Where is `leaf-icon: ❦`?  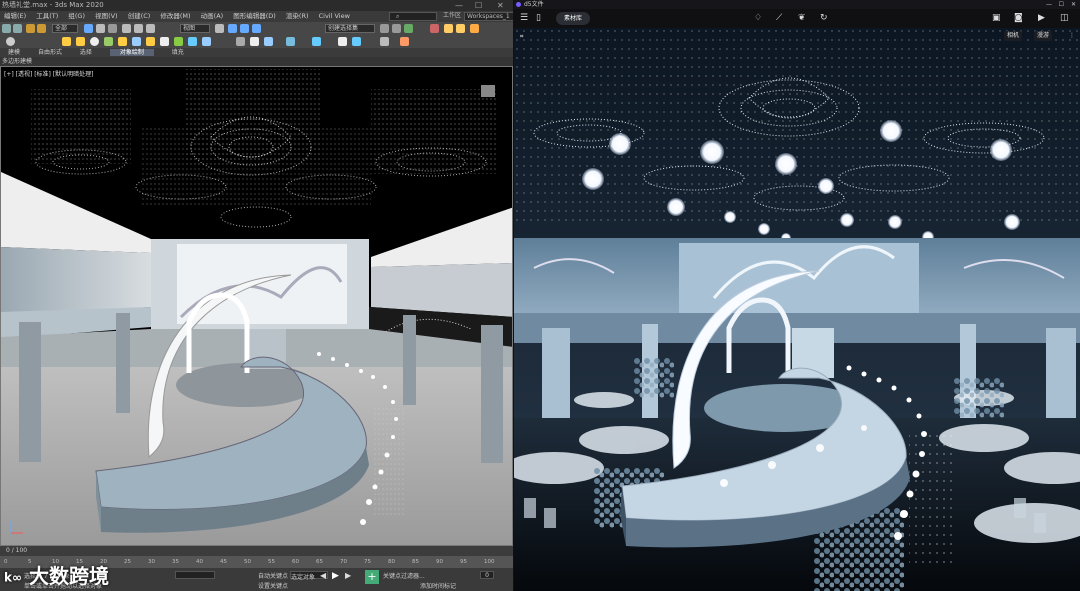 leaf-icon: ❦ is located at coordinates (802, 18).